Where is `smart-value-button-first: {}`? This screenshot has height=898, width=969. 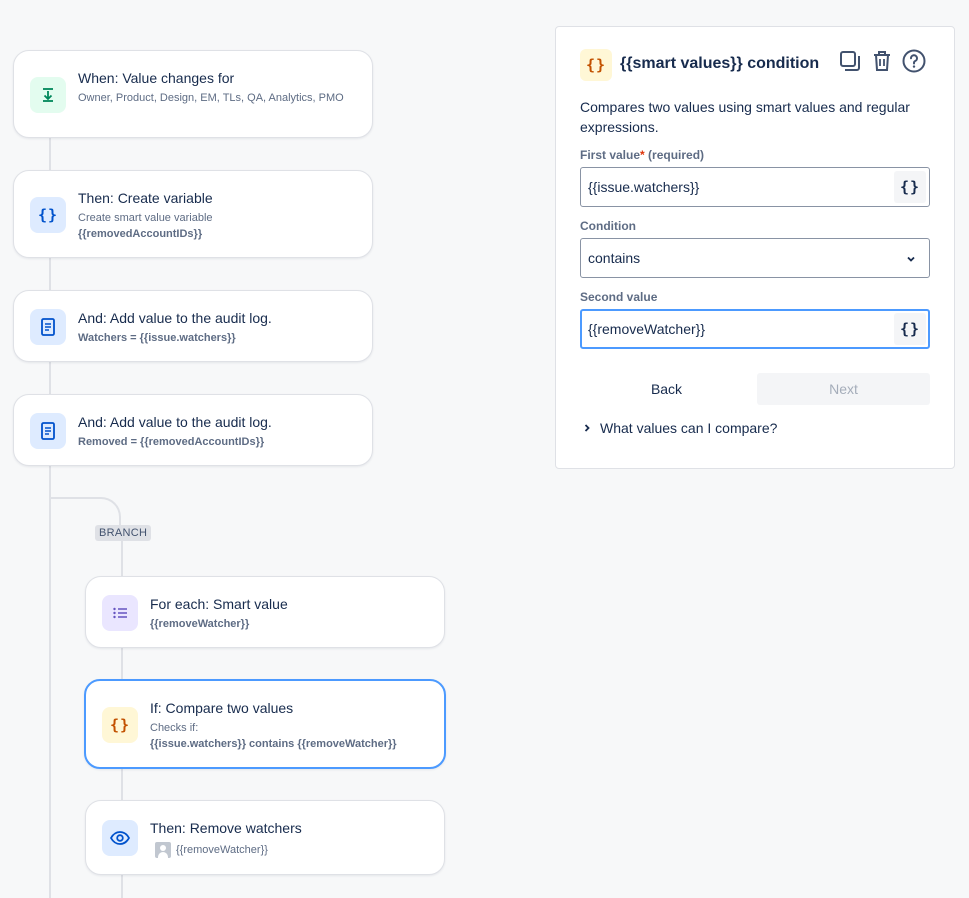
smart-value-button-first: {} is located at coordinates (910, 187).